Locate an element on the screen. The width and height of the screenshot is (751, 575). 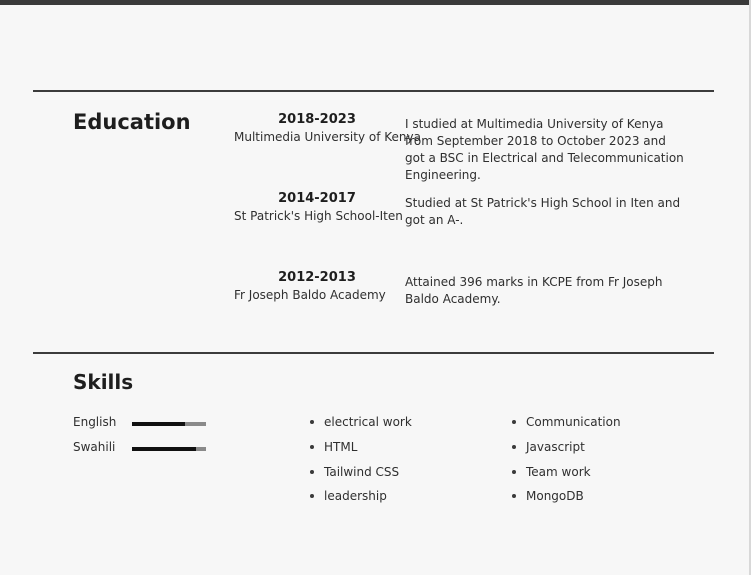
skill-item: Communication is located at coordinates (577, 422).